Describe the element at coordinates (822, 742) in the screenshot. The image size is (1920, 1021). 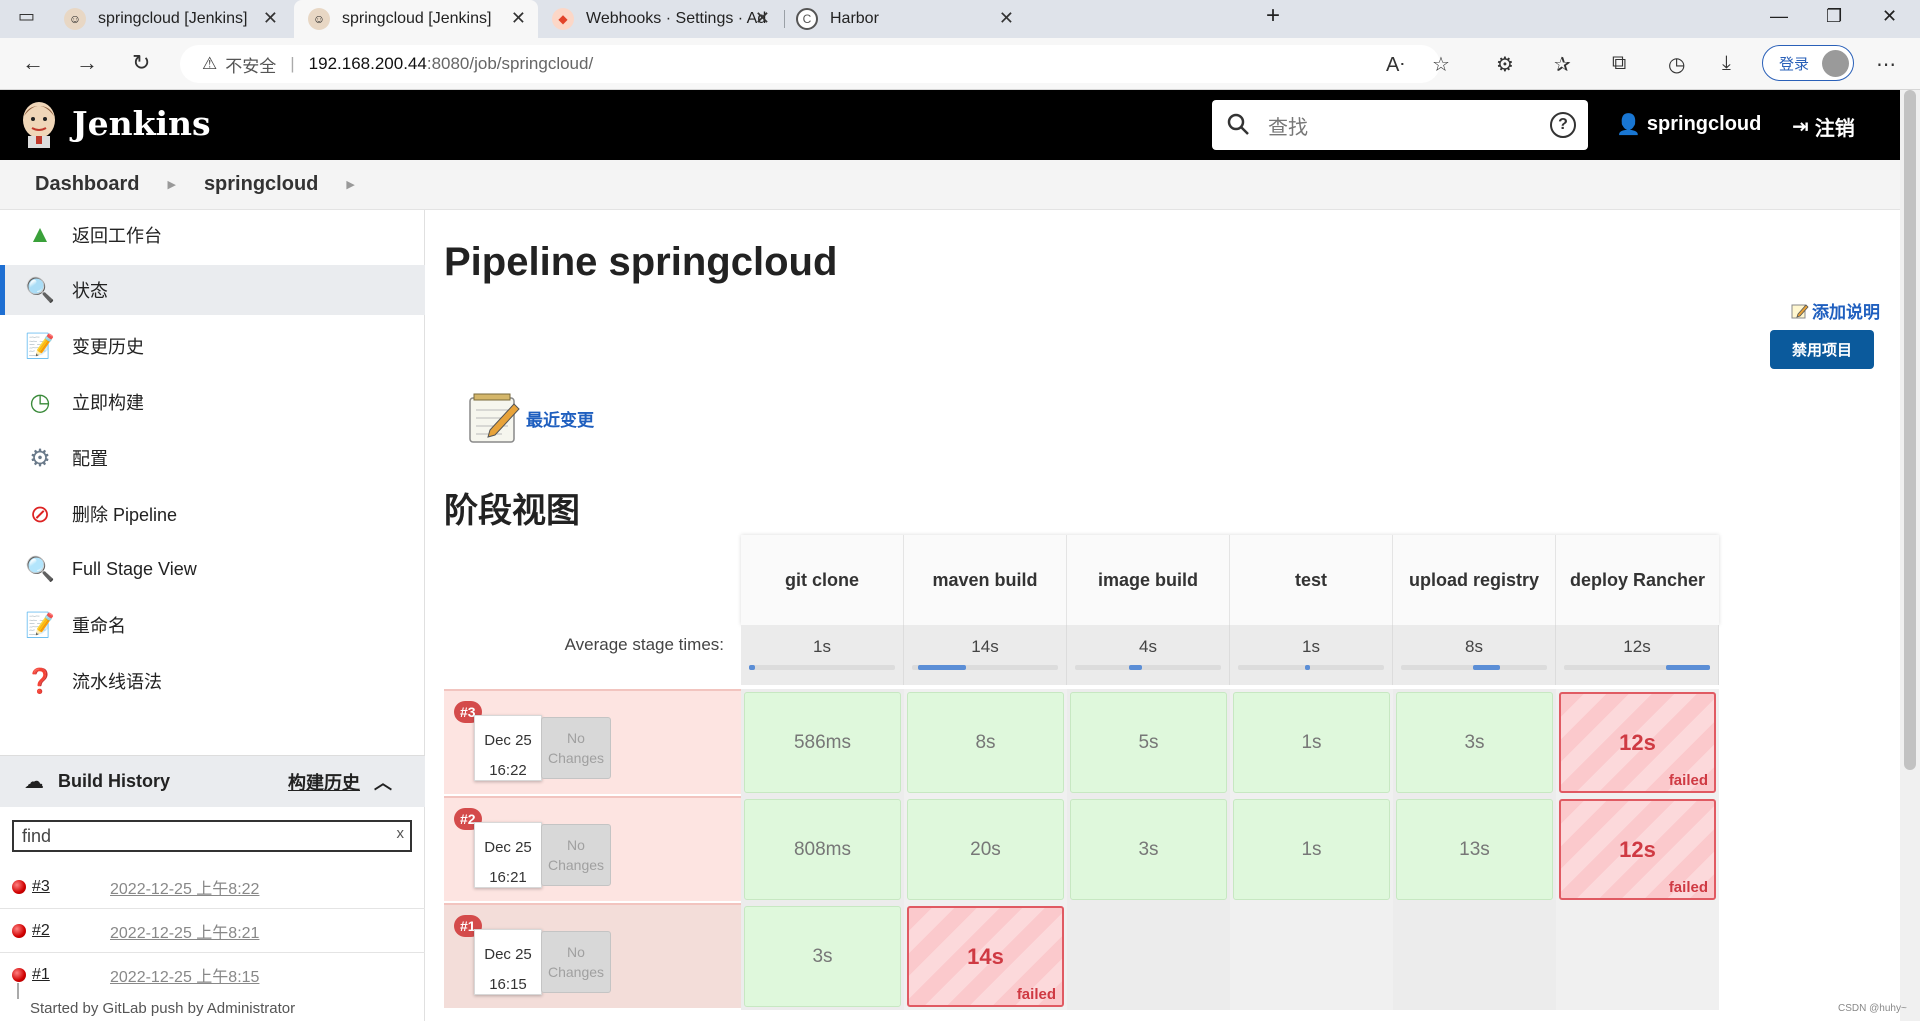
I see `stage-result-success: 586ms` at that location.